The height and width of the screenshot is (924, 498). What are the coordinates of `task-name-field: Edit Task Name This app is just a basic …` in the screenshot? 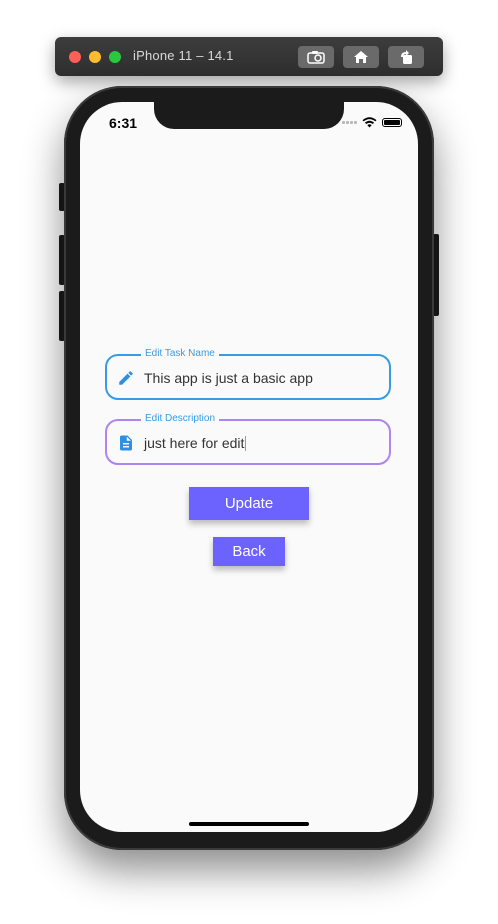 It's located at (248, 373).